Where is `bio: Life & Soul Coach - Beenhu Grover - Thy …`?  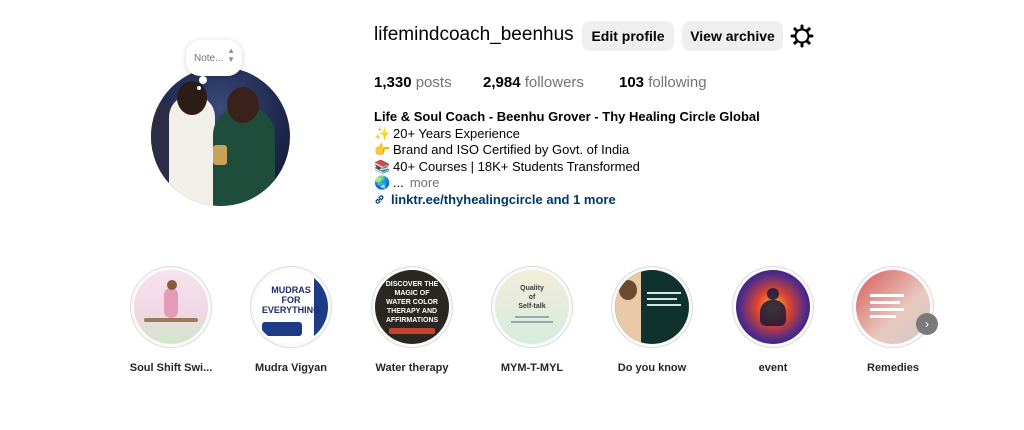 bio: Life & Soul Coach - Beenhu Grover - Thy … is located at coordinates (567, 158).